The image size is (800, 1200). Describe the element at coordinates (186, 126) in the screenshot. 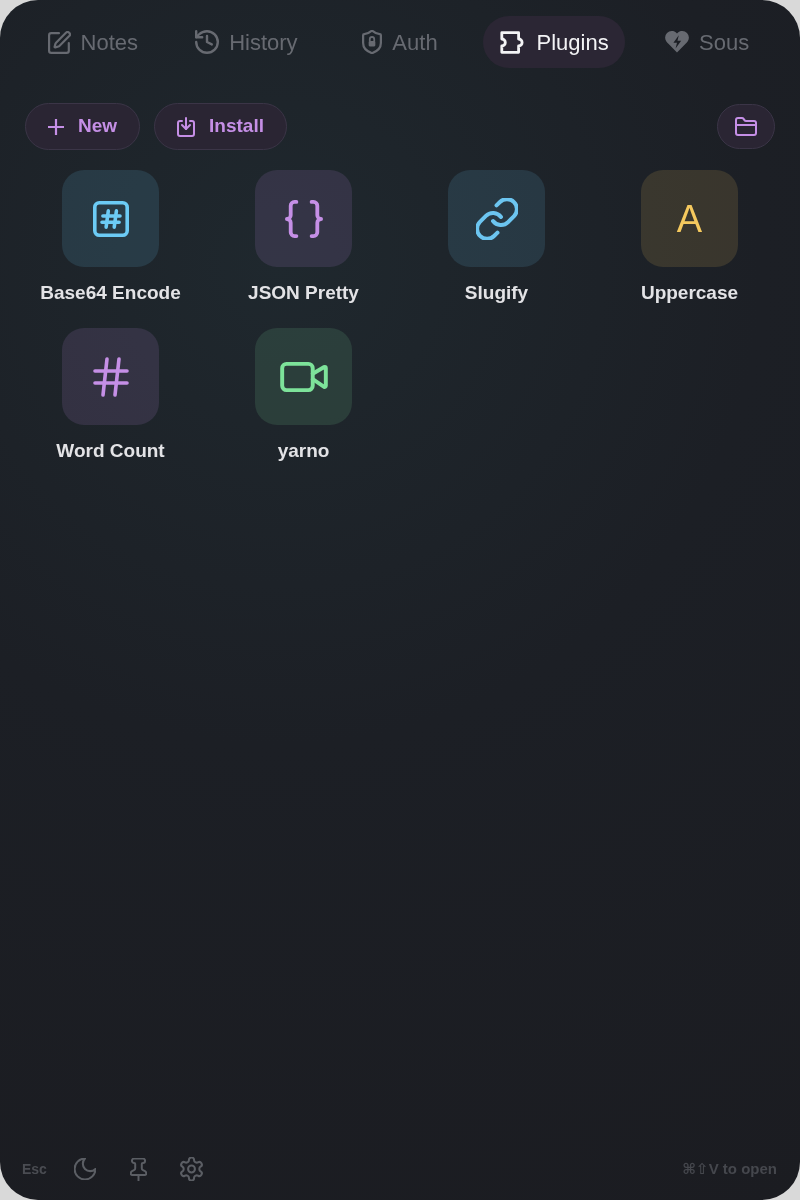

I see `download-tray-icon` at that location.